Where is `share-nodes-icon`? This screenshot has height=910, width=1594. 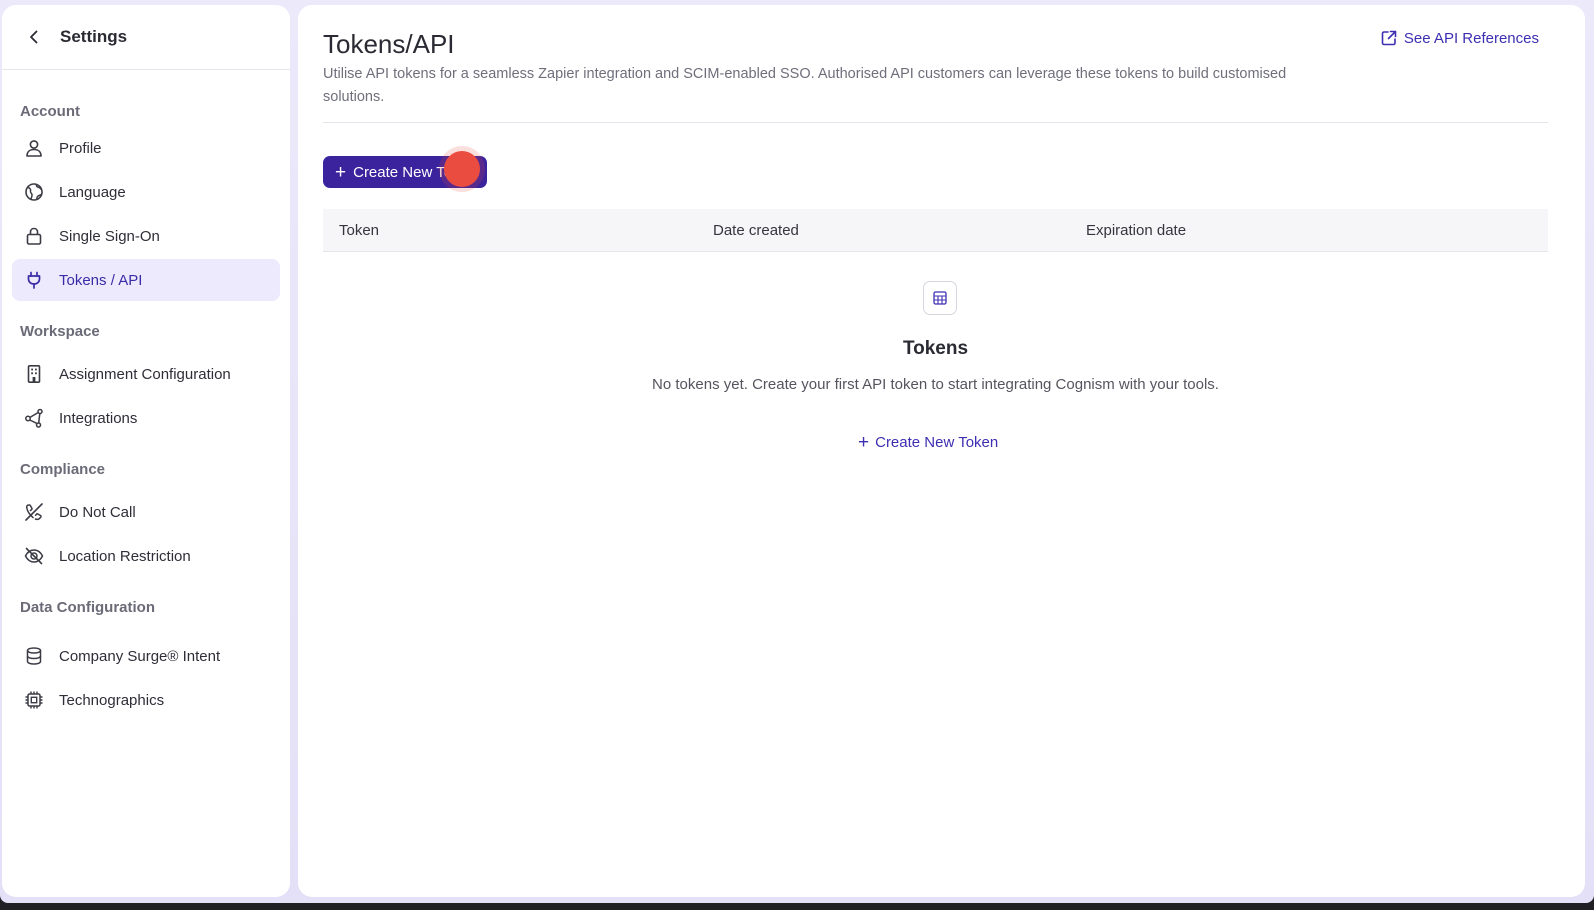
share-nodes-icon is located at coordinates (34, 418).